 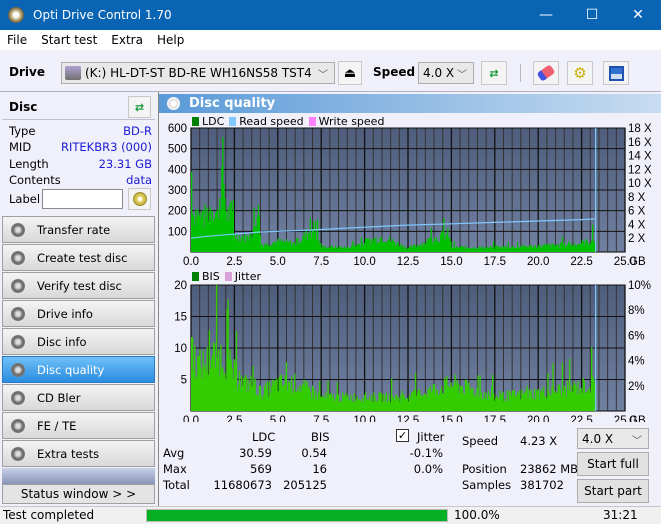 I want to click on chart2-xtick: 5.0, so click(x=278, y=418).